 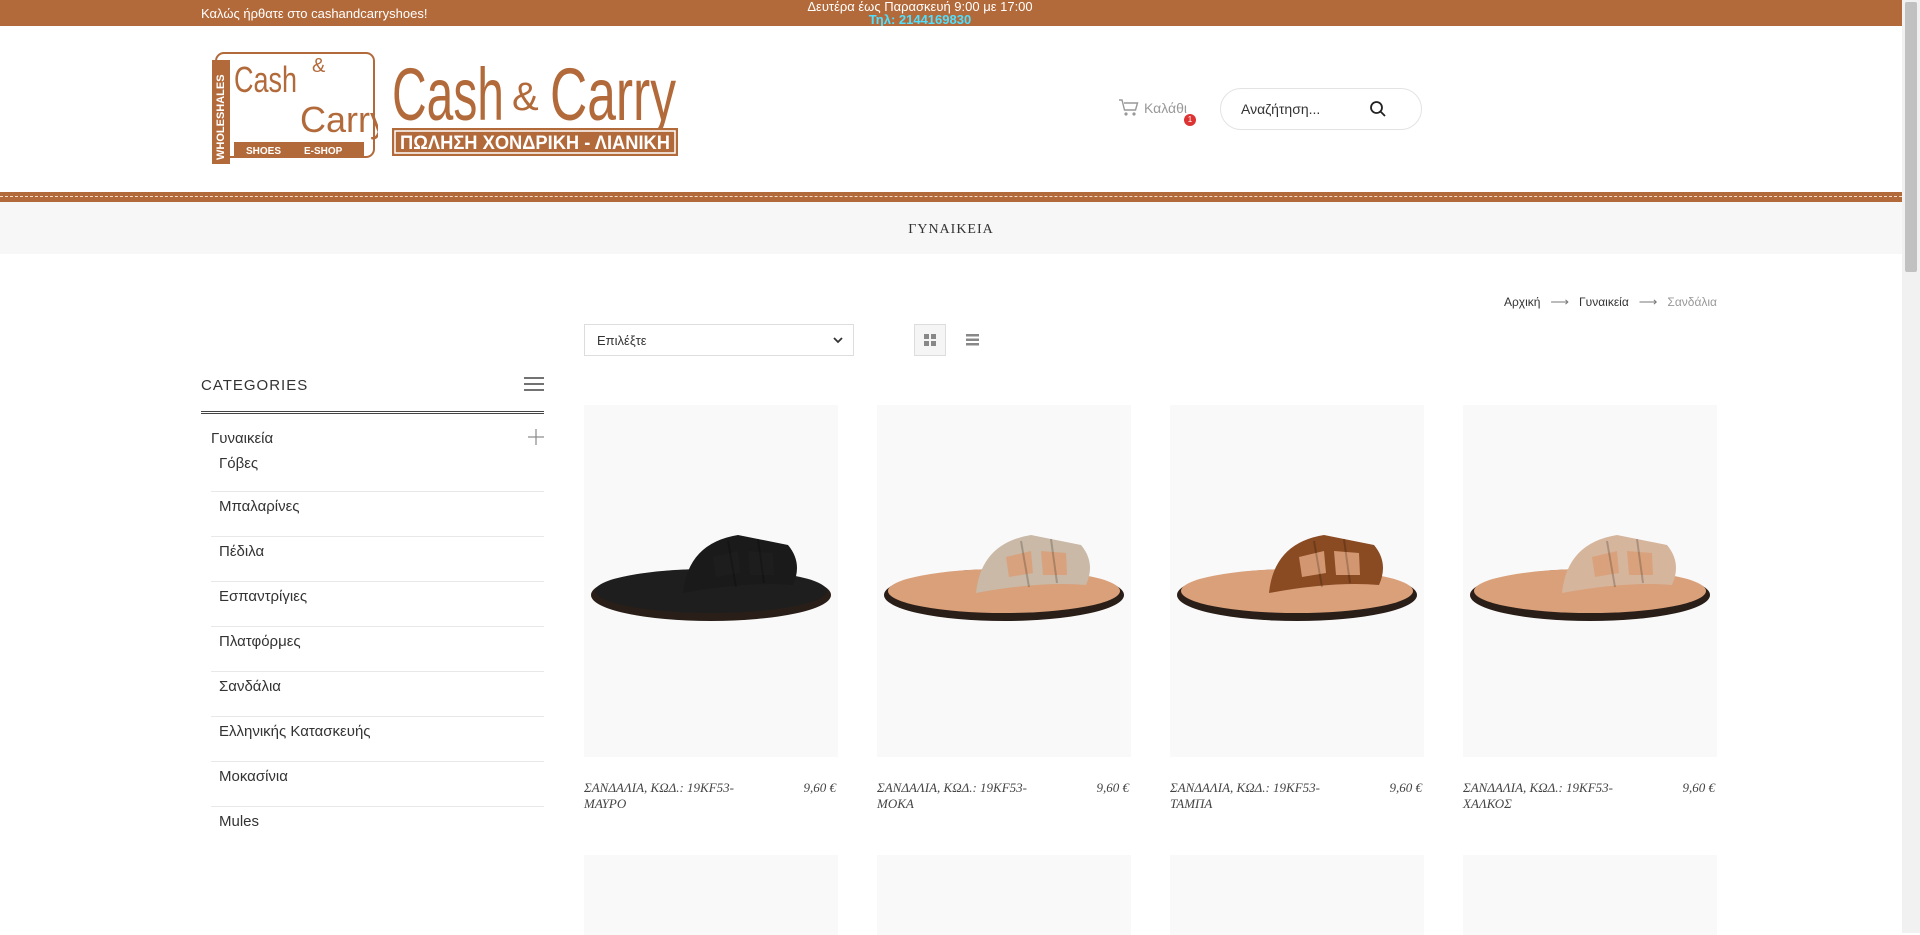 I want to click on category-item: Μοκασίνια, so click(x=377, y=784).